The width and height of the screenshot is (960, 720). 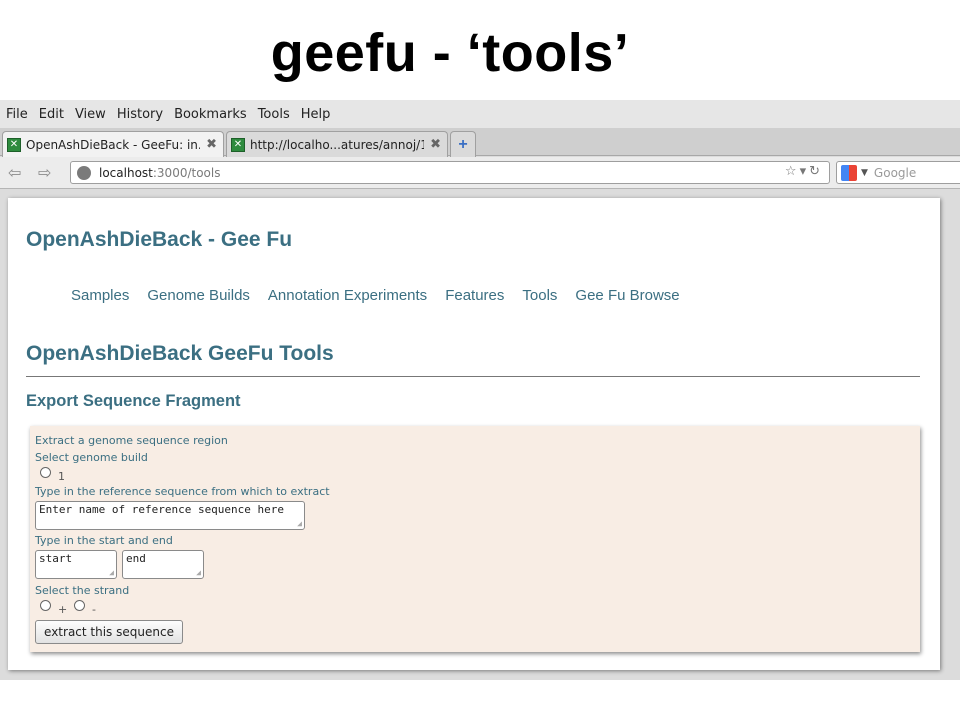 I want to click on google-engine-icon, so click(x=849, y=172).